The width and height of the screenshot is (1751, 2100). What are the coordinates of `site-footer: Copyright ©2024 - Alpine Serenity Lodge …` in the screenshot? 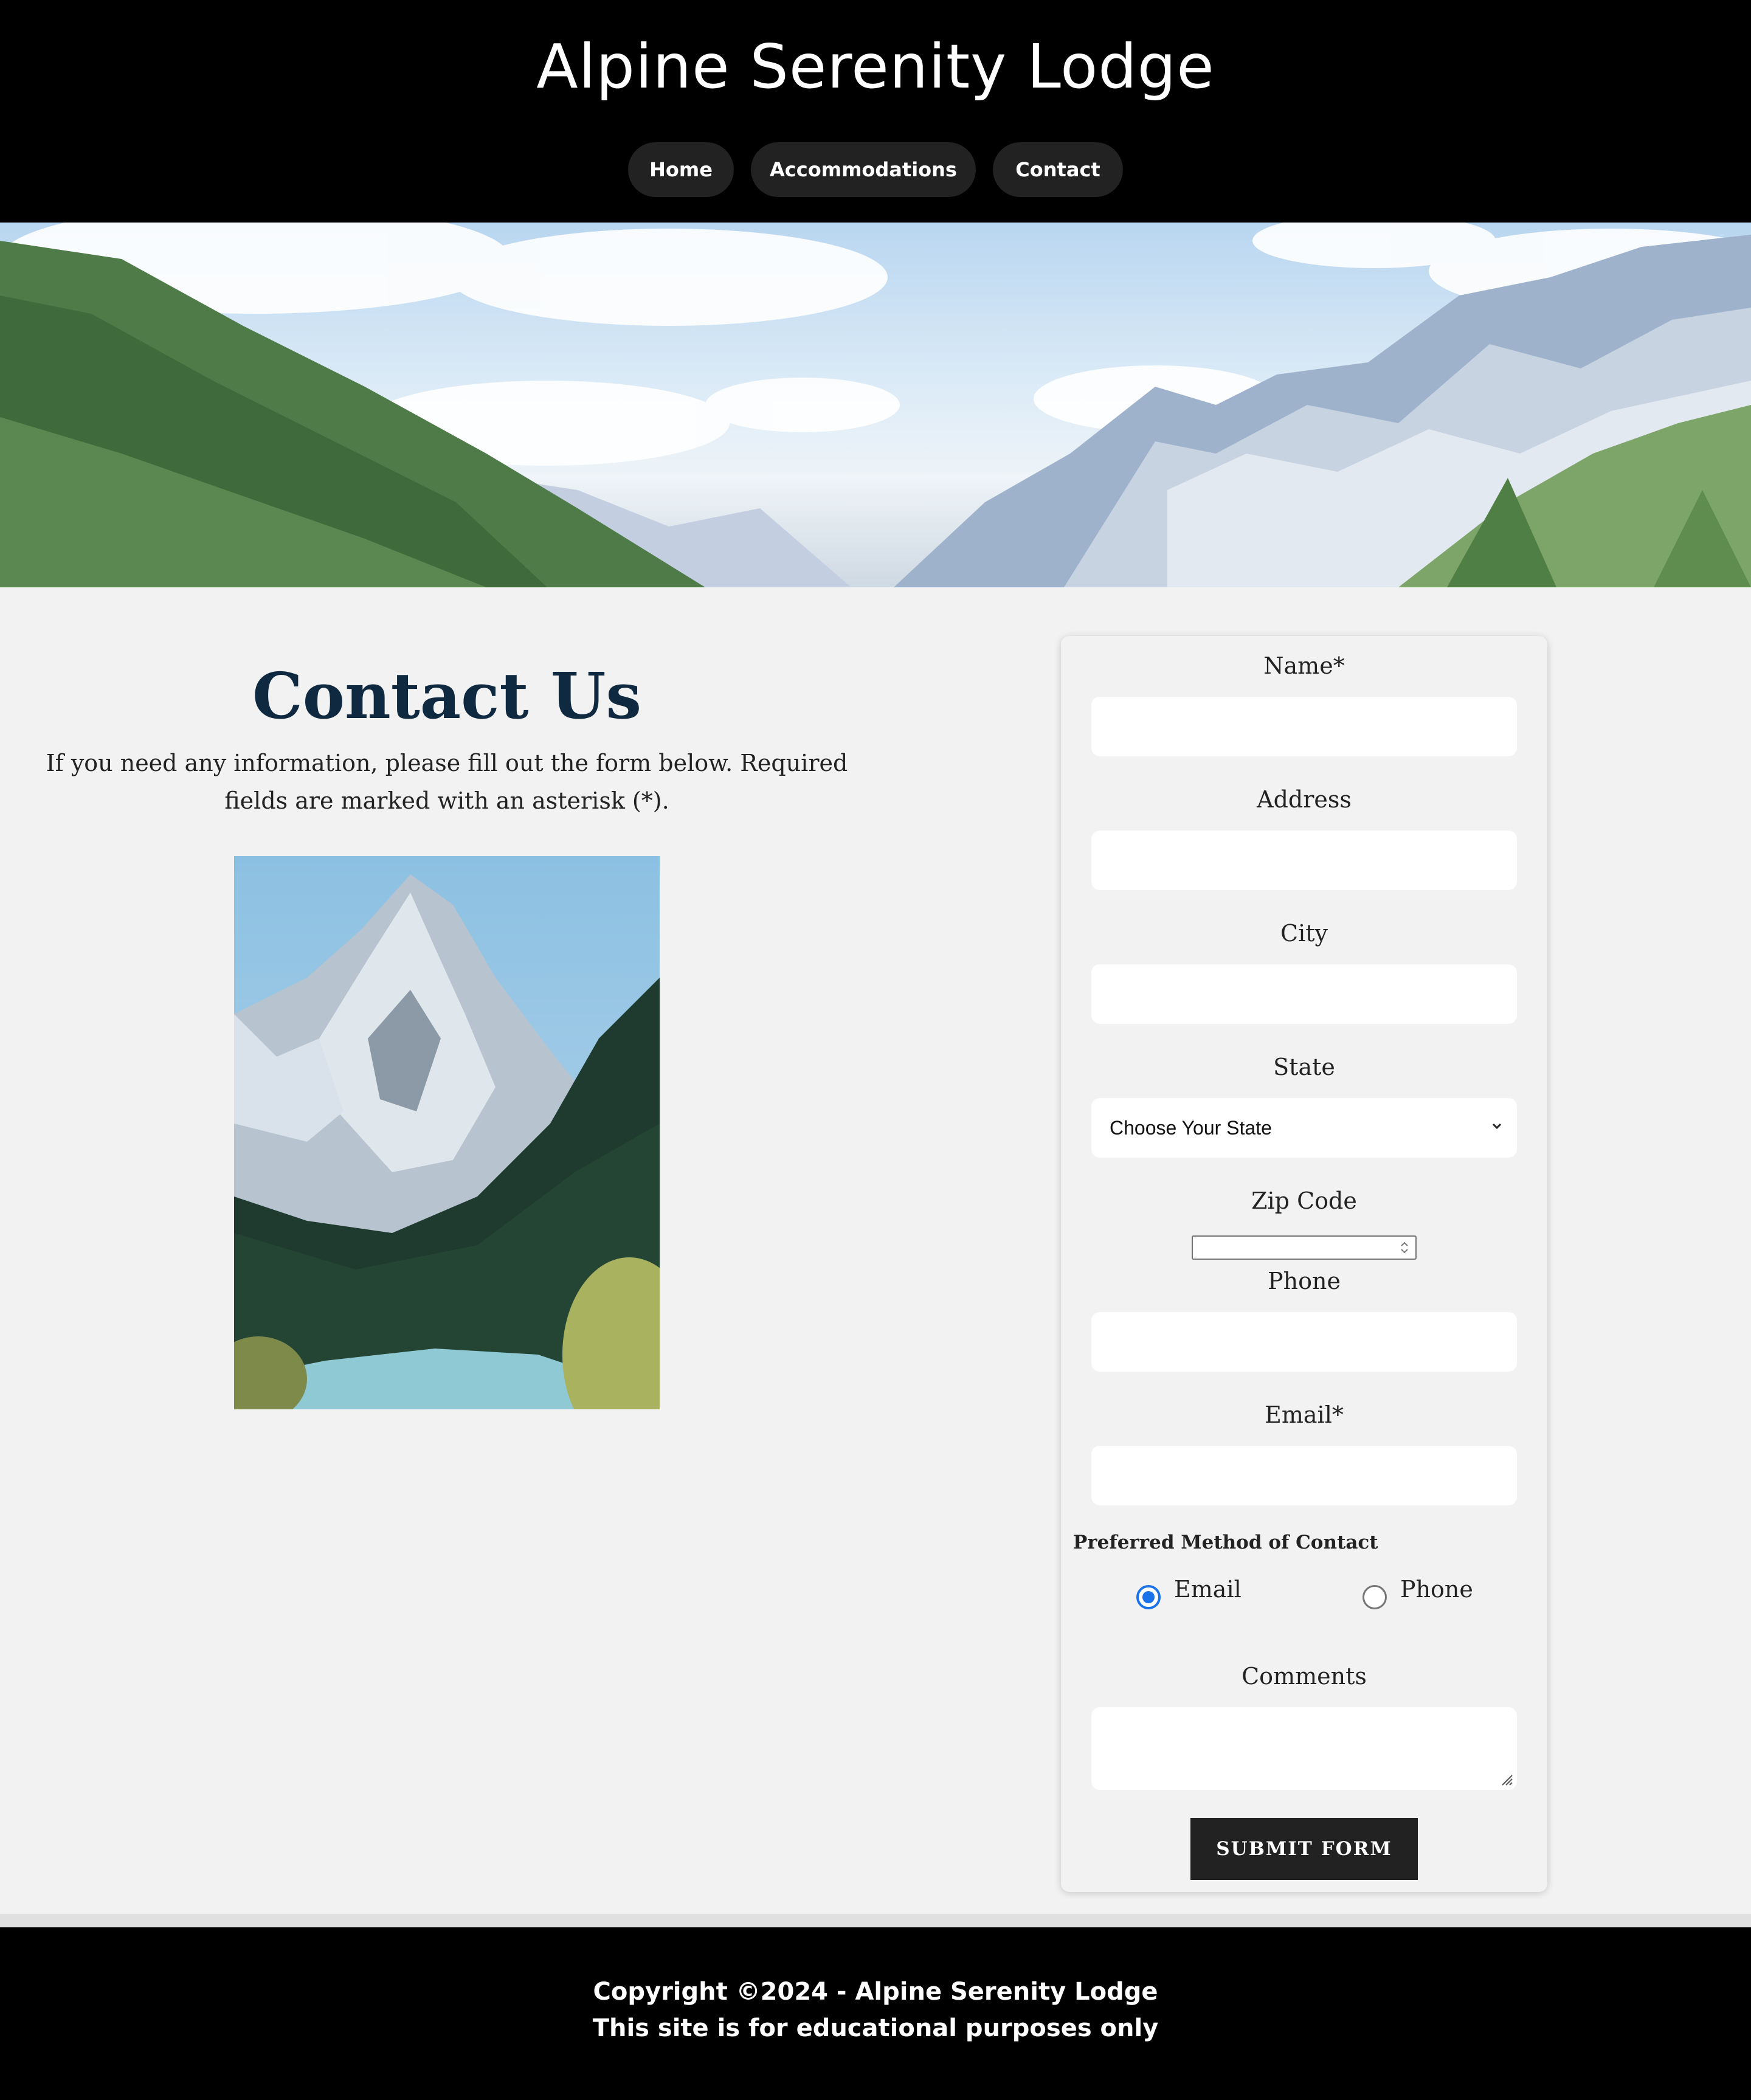 It's located at (875, 2014).